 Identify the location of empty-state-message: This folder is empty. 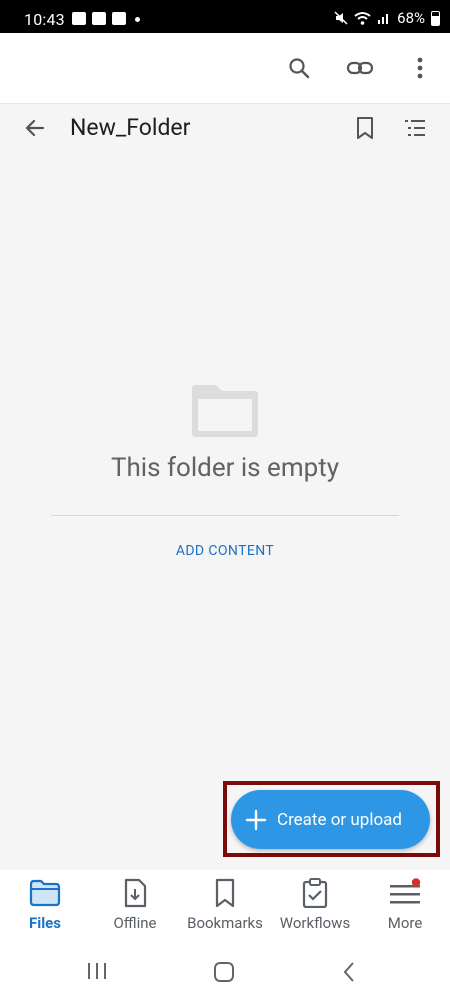
(225, 468).